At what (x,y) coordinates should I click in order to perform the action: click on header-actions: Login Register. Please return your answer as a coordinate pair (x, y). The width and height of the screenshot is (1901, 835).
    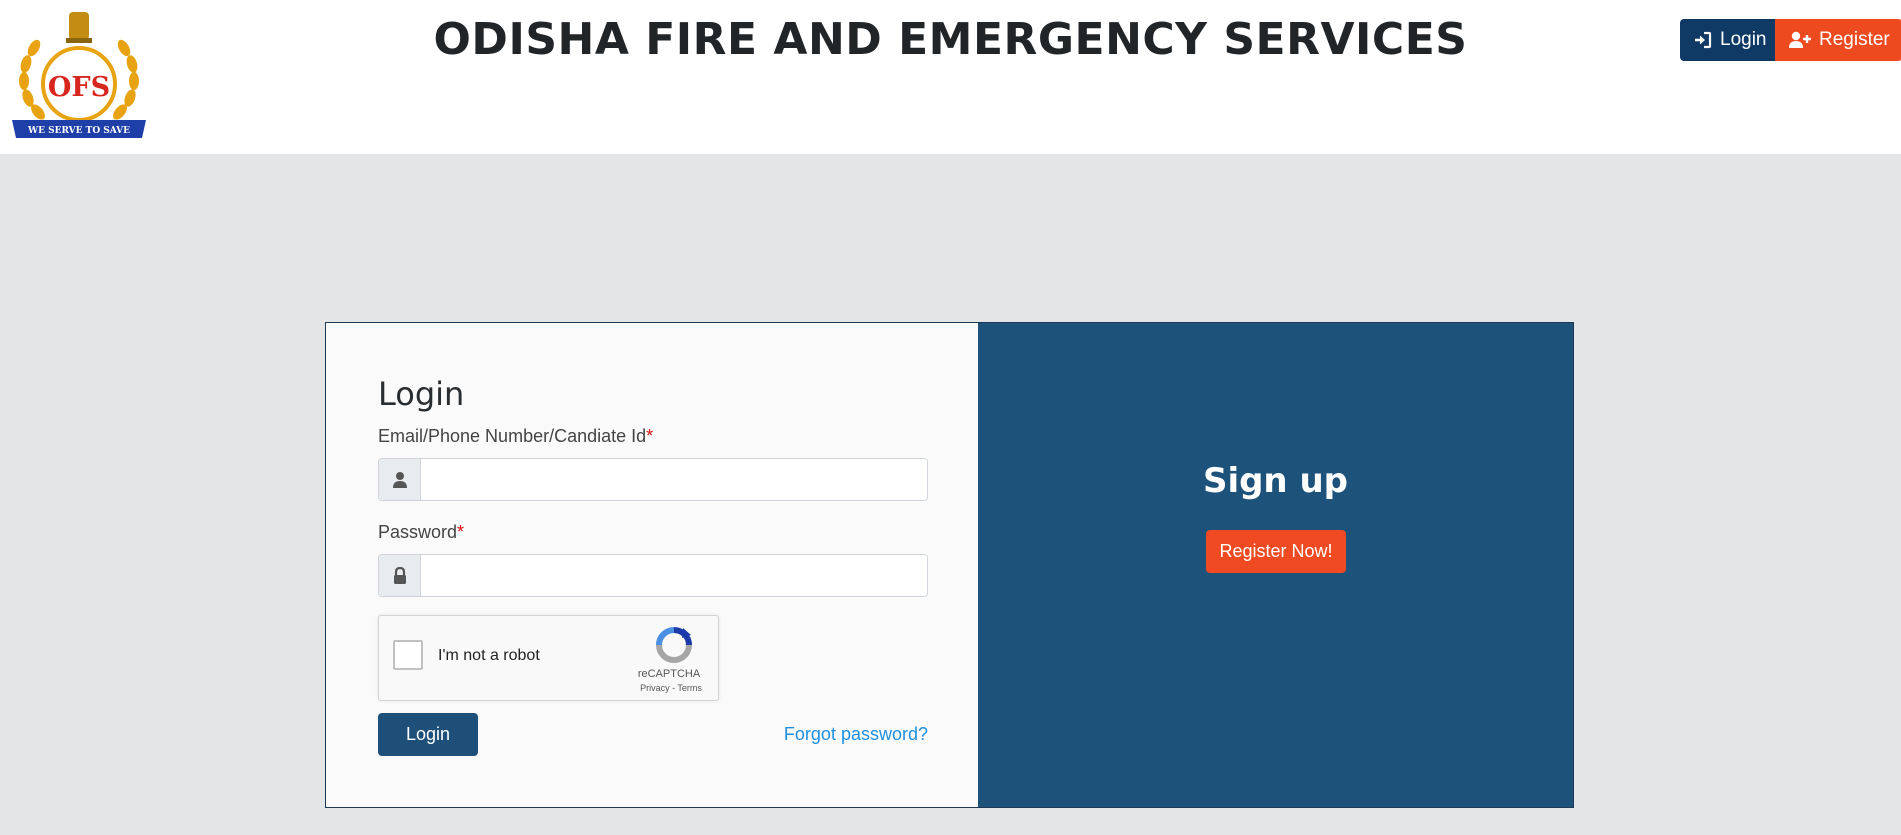
    Looking at the image, I should click on (1790, 40).